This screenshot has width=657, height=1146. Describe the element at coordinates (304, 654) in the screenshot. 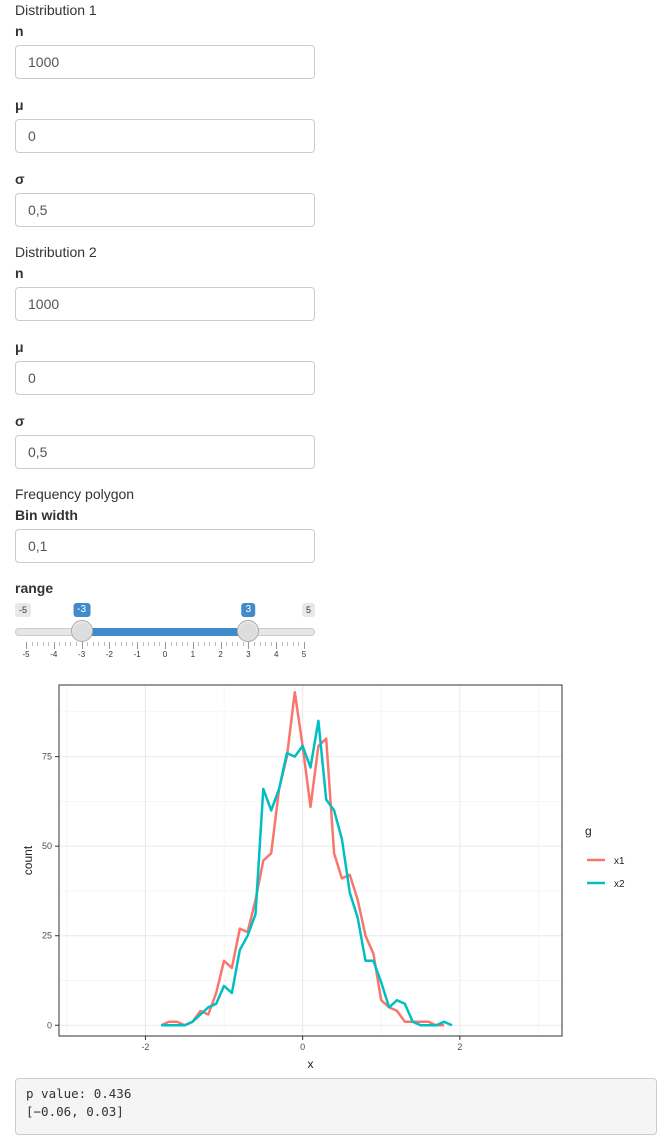

I see `slider-tick-label: 5` at that location.